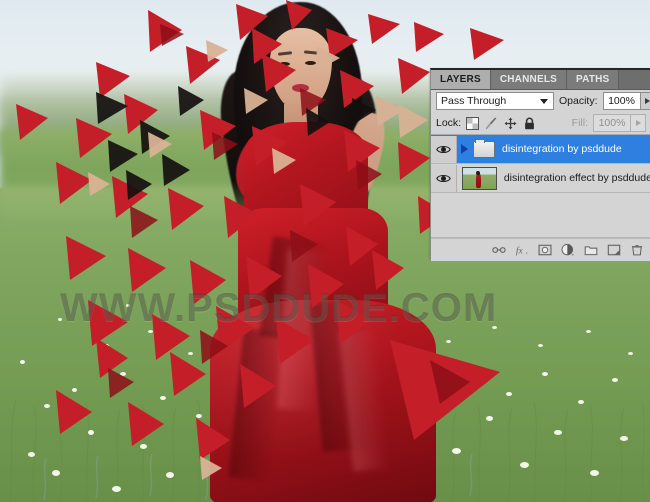 Image resolution: width=650 pixels, height=502 pixels. Describe the element at coordinates (491, 123) in the screenshot. I see `lock-image-pixels-icon` at that location.